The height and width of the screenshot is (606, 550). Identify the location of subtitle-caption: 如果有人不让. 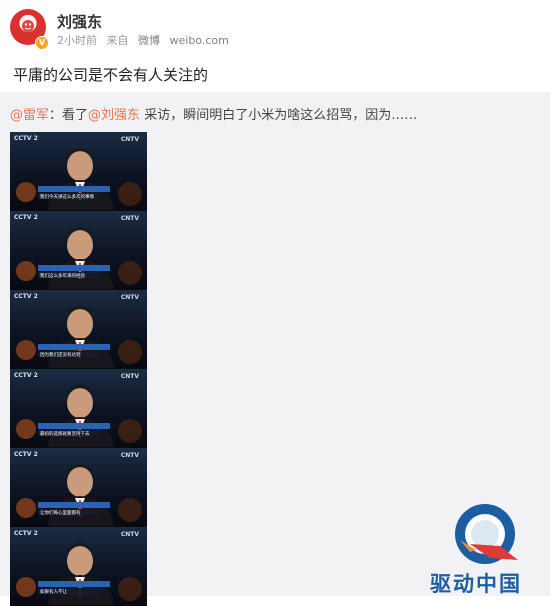
(53, 592).